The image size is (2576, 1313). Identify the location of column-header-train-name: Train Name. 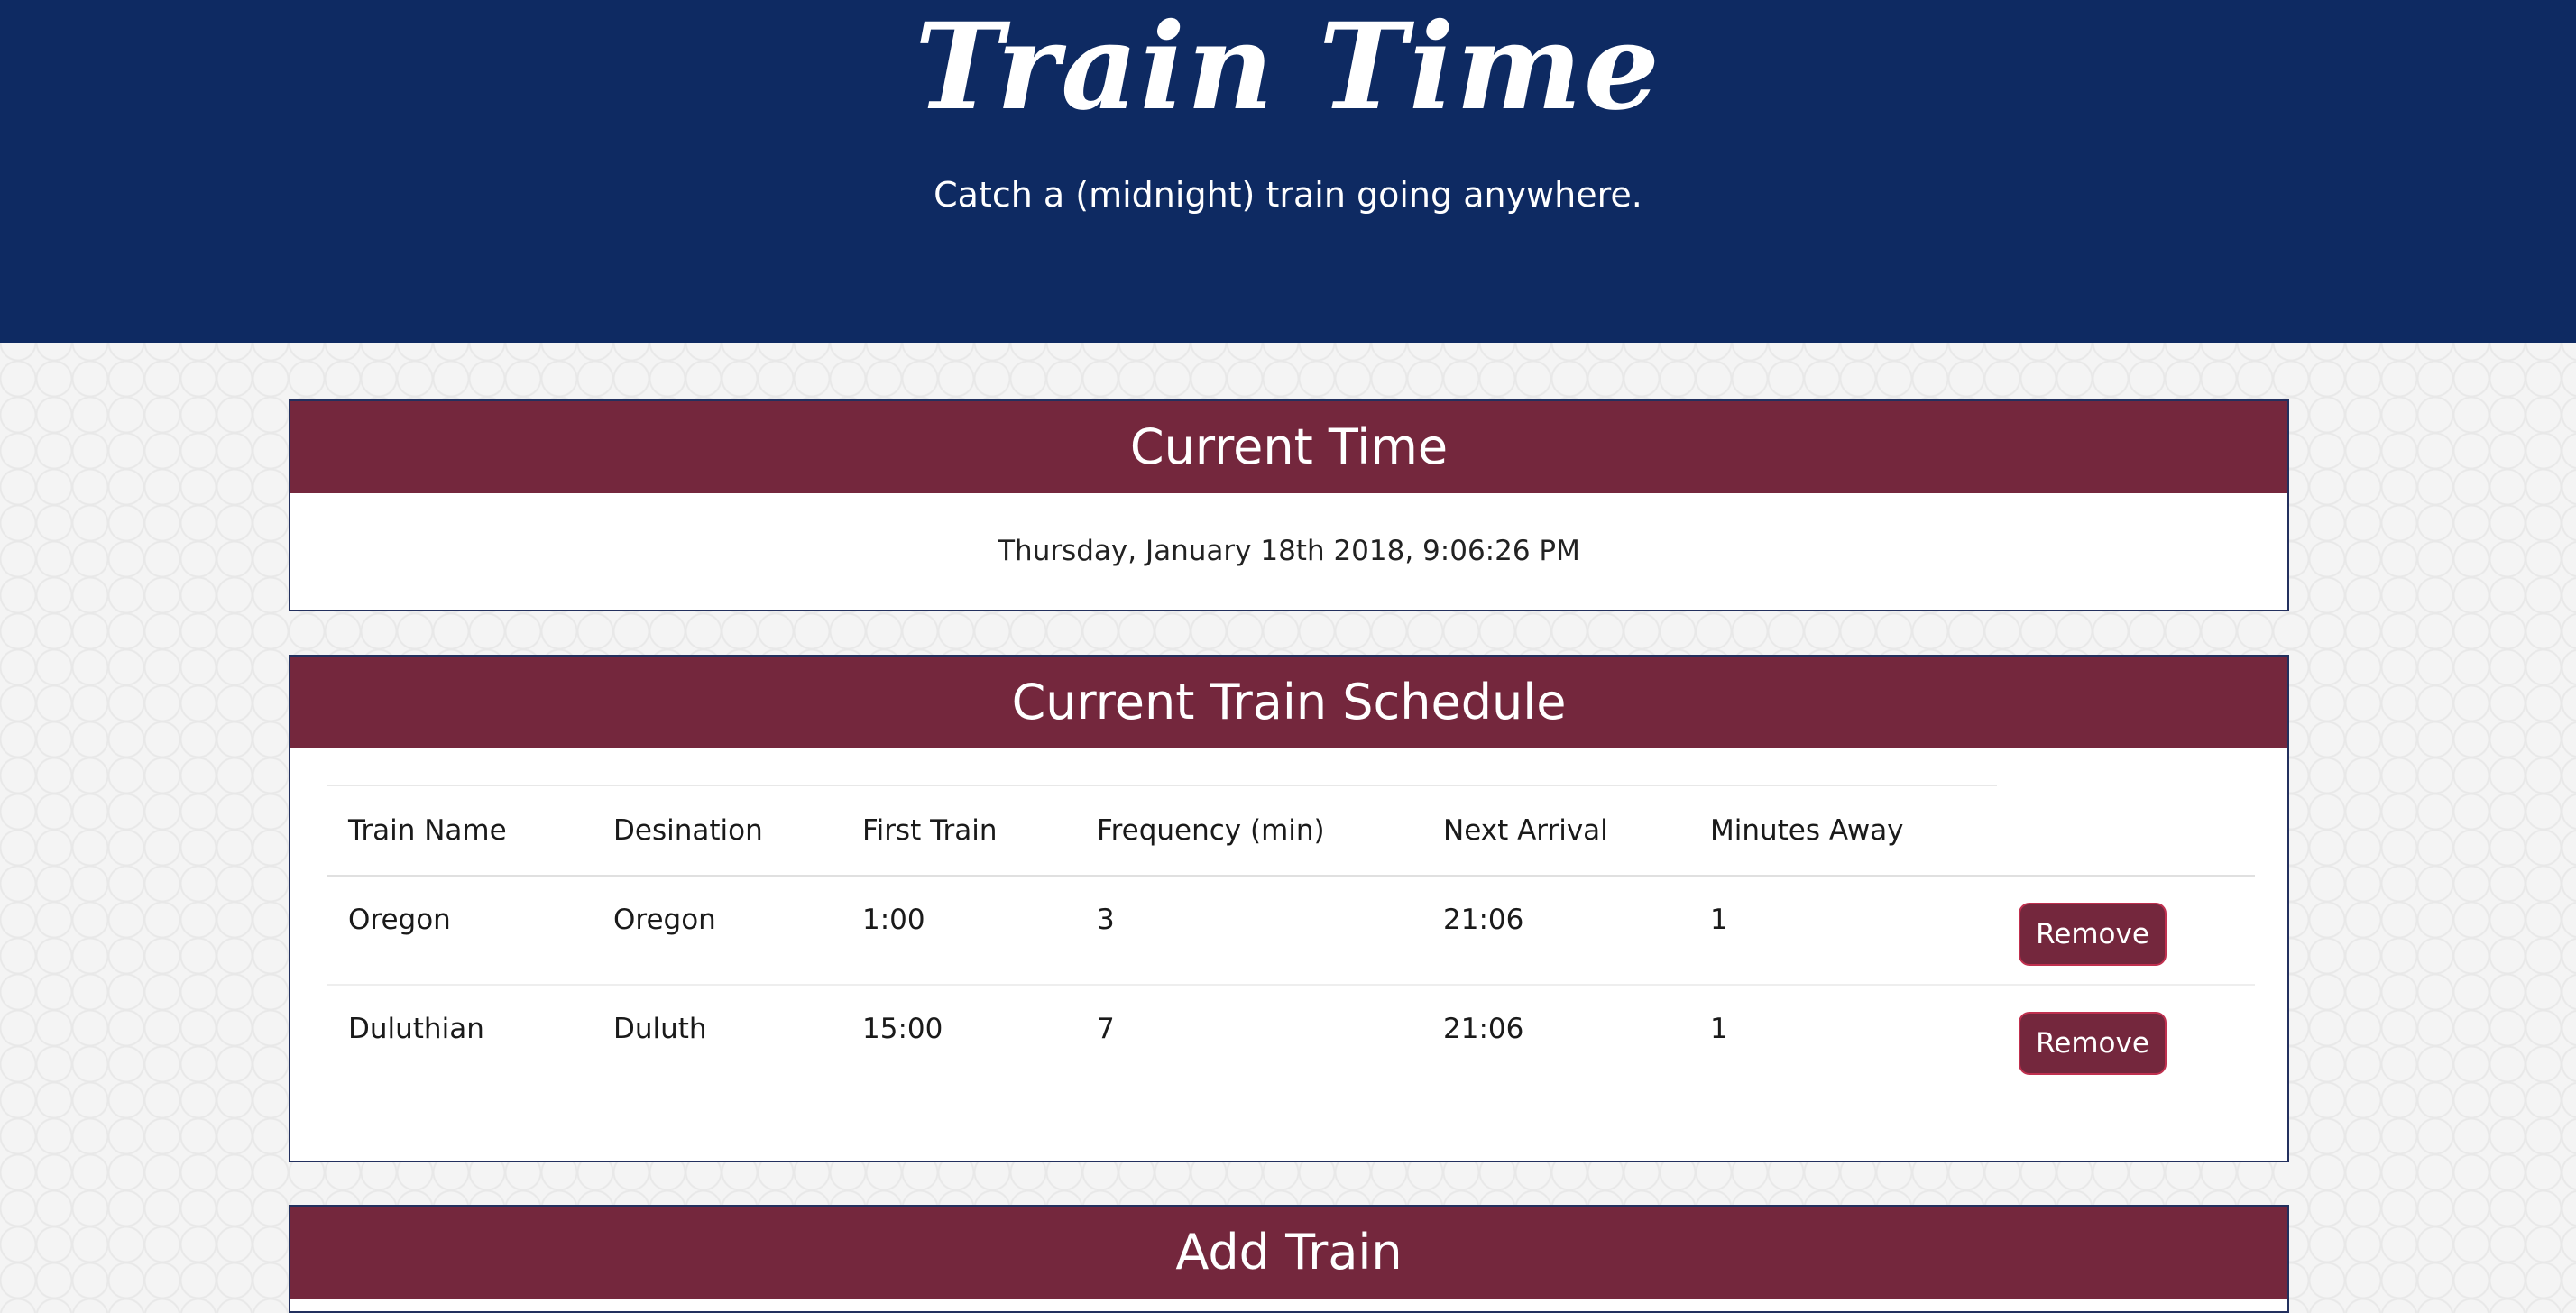
(459, 831).